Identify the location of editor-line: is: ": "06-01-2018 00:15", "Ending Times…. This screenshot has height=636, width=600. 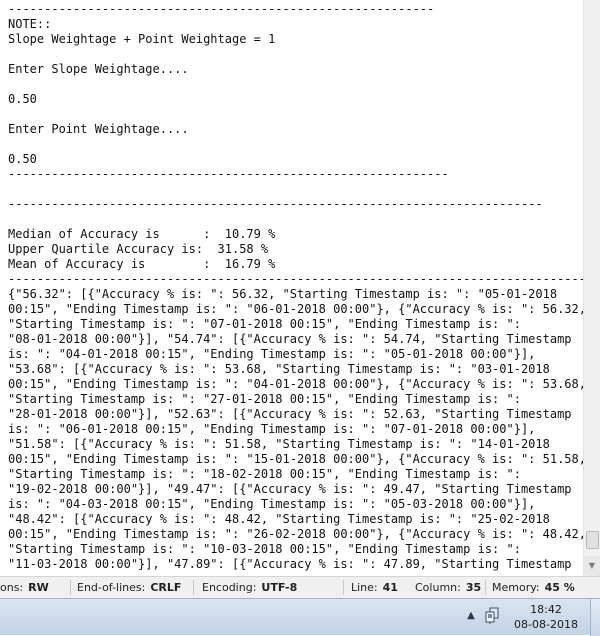
(272, 429).